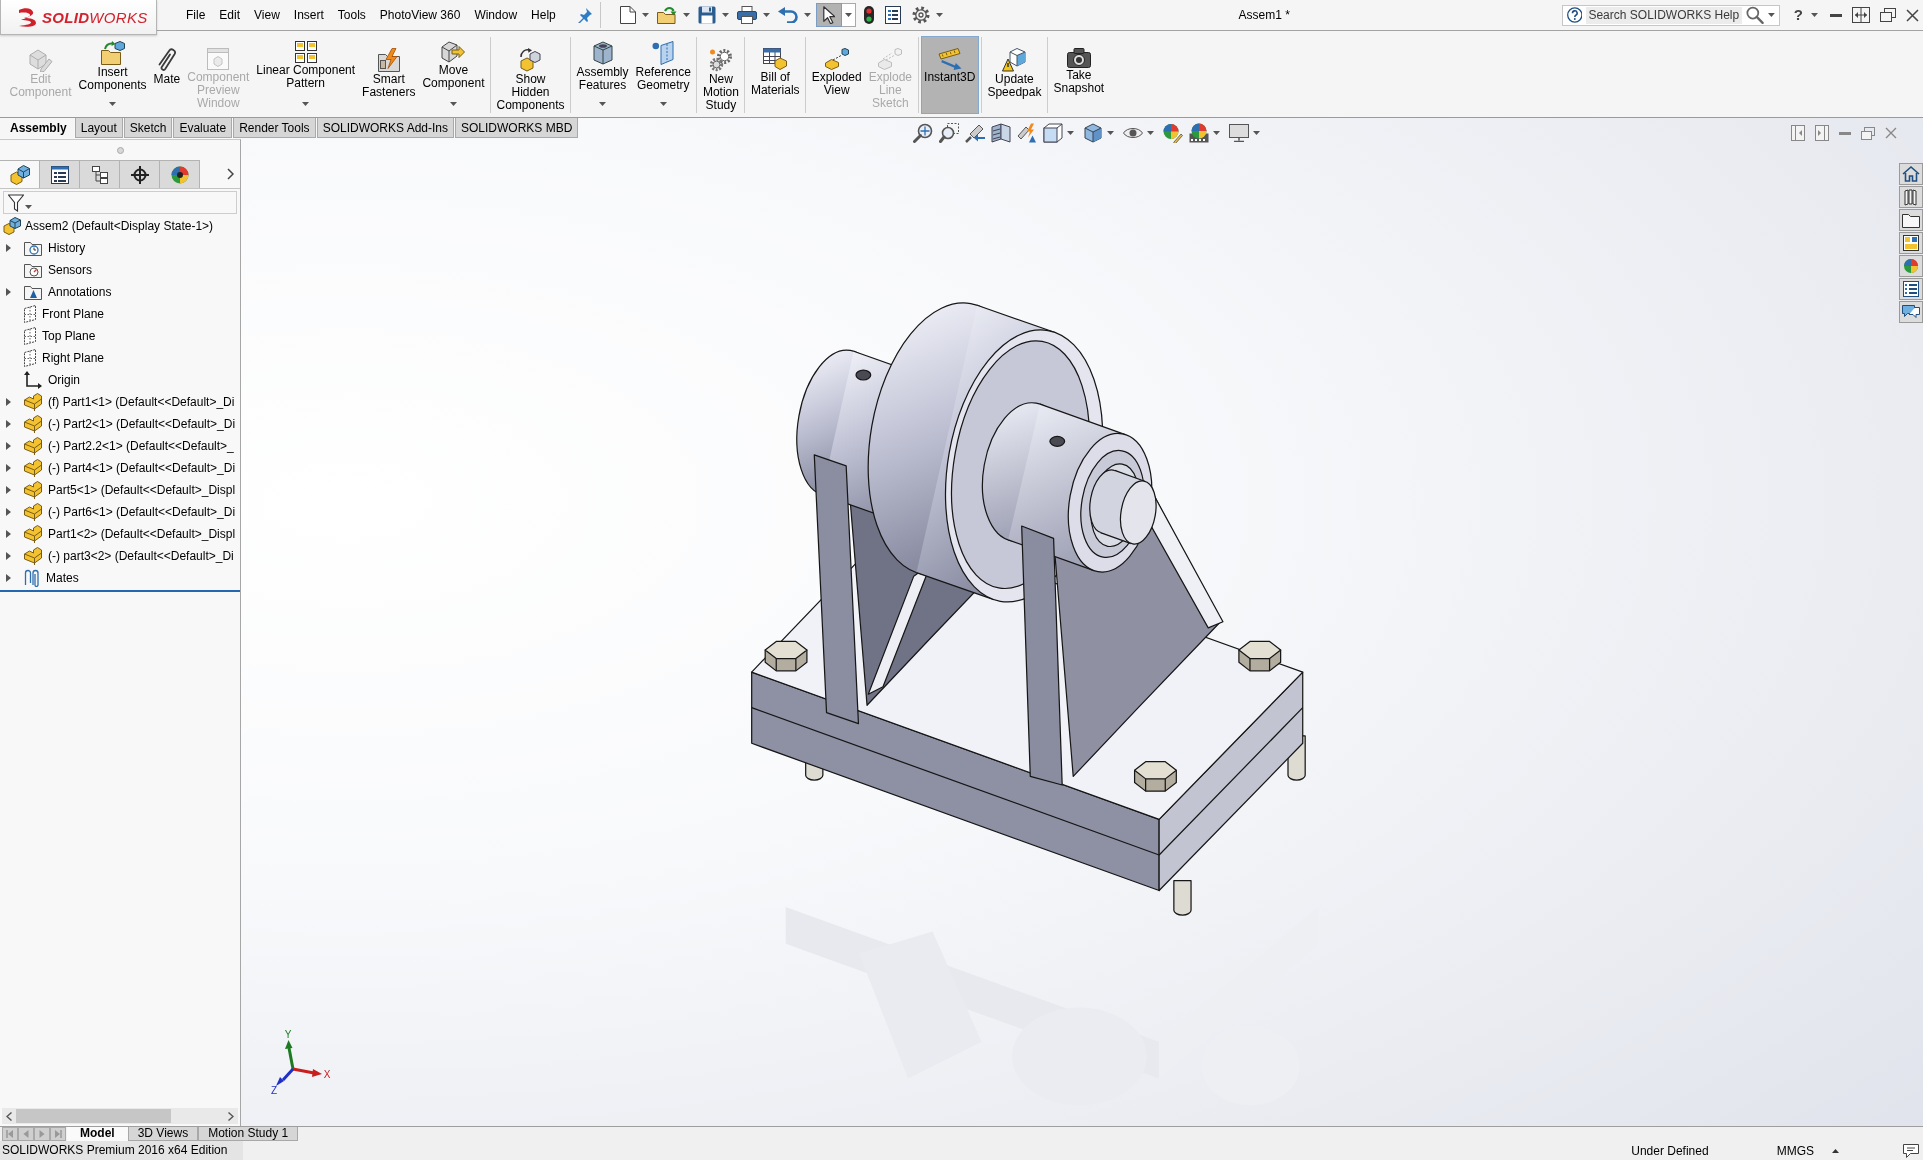 The width and height of the screenshot is (1923, 1160). I want to click on tree-item: (-) part3<2> (Default<<Default>_Di, so click(141, 556).